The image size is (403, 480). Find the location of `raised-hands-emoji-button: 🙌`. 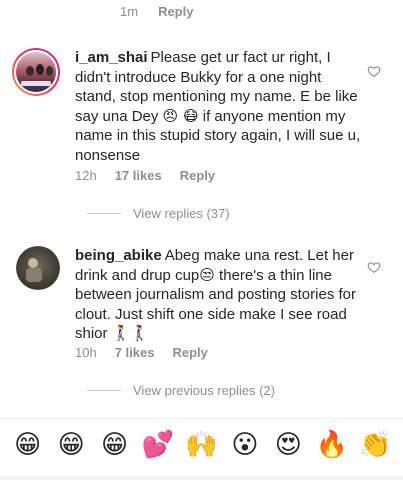

raised-hands-emoji-button: 🙌 is located at coordinates (201, 445).